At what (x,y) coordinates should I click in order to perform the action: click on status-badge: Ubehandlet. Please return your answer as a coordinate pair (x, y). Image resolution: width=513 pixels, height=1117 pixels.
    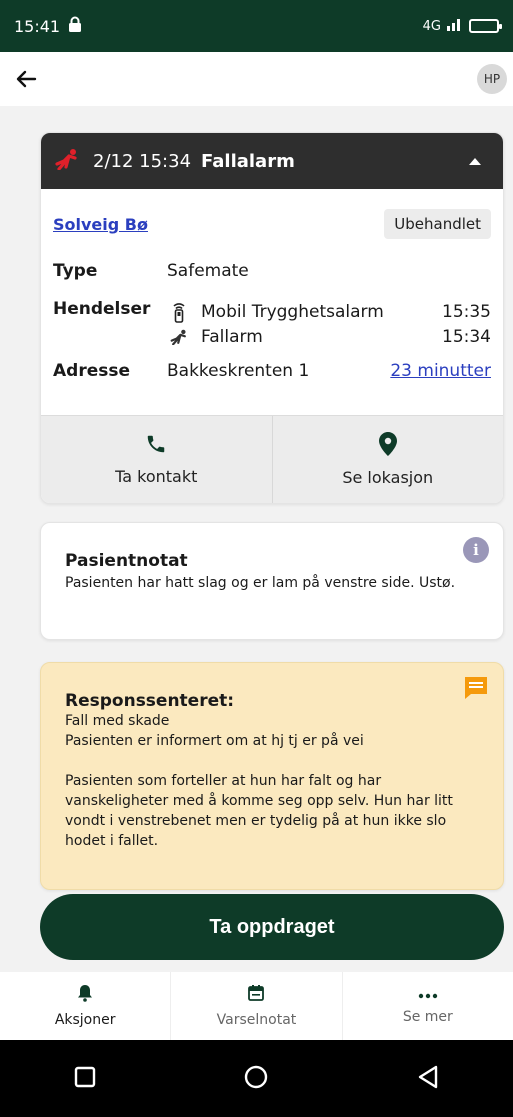
    Looking at the image, I should click on (437, 224).